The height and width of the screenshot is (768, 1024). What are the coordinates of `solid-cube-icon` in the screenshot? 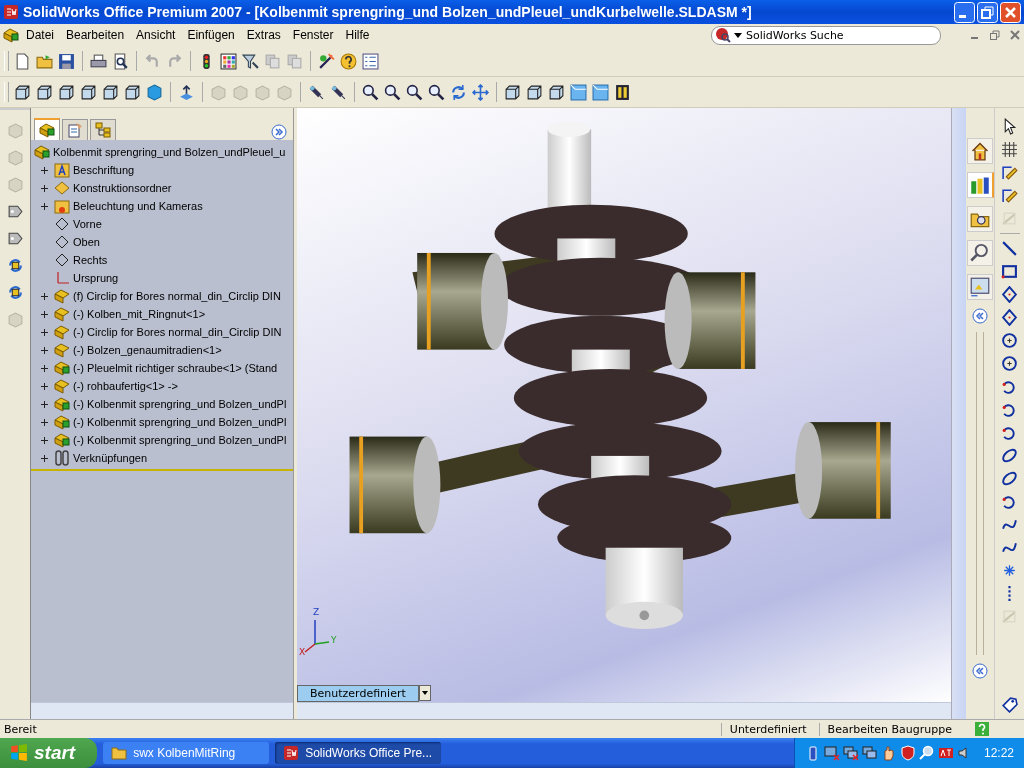 It's located at (154, 92).